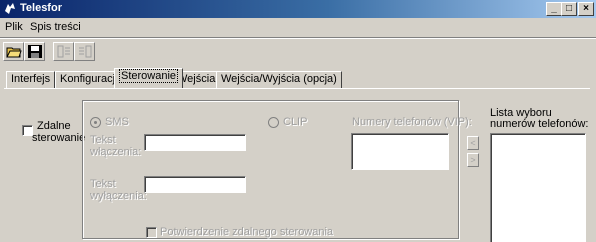  I want to click on confirm-label: Potwierdzenie zdalnego sterowania, so click(247, 232).